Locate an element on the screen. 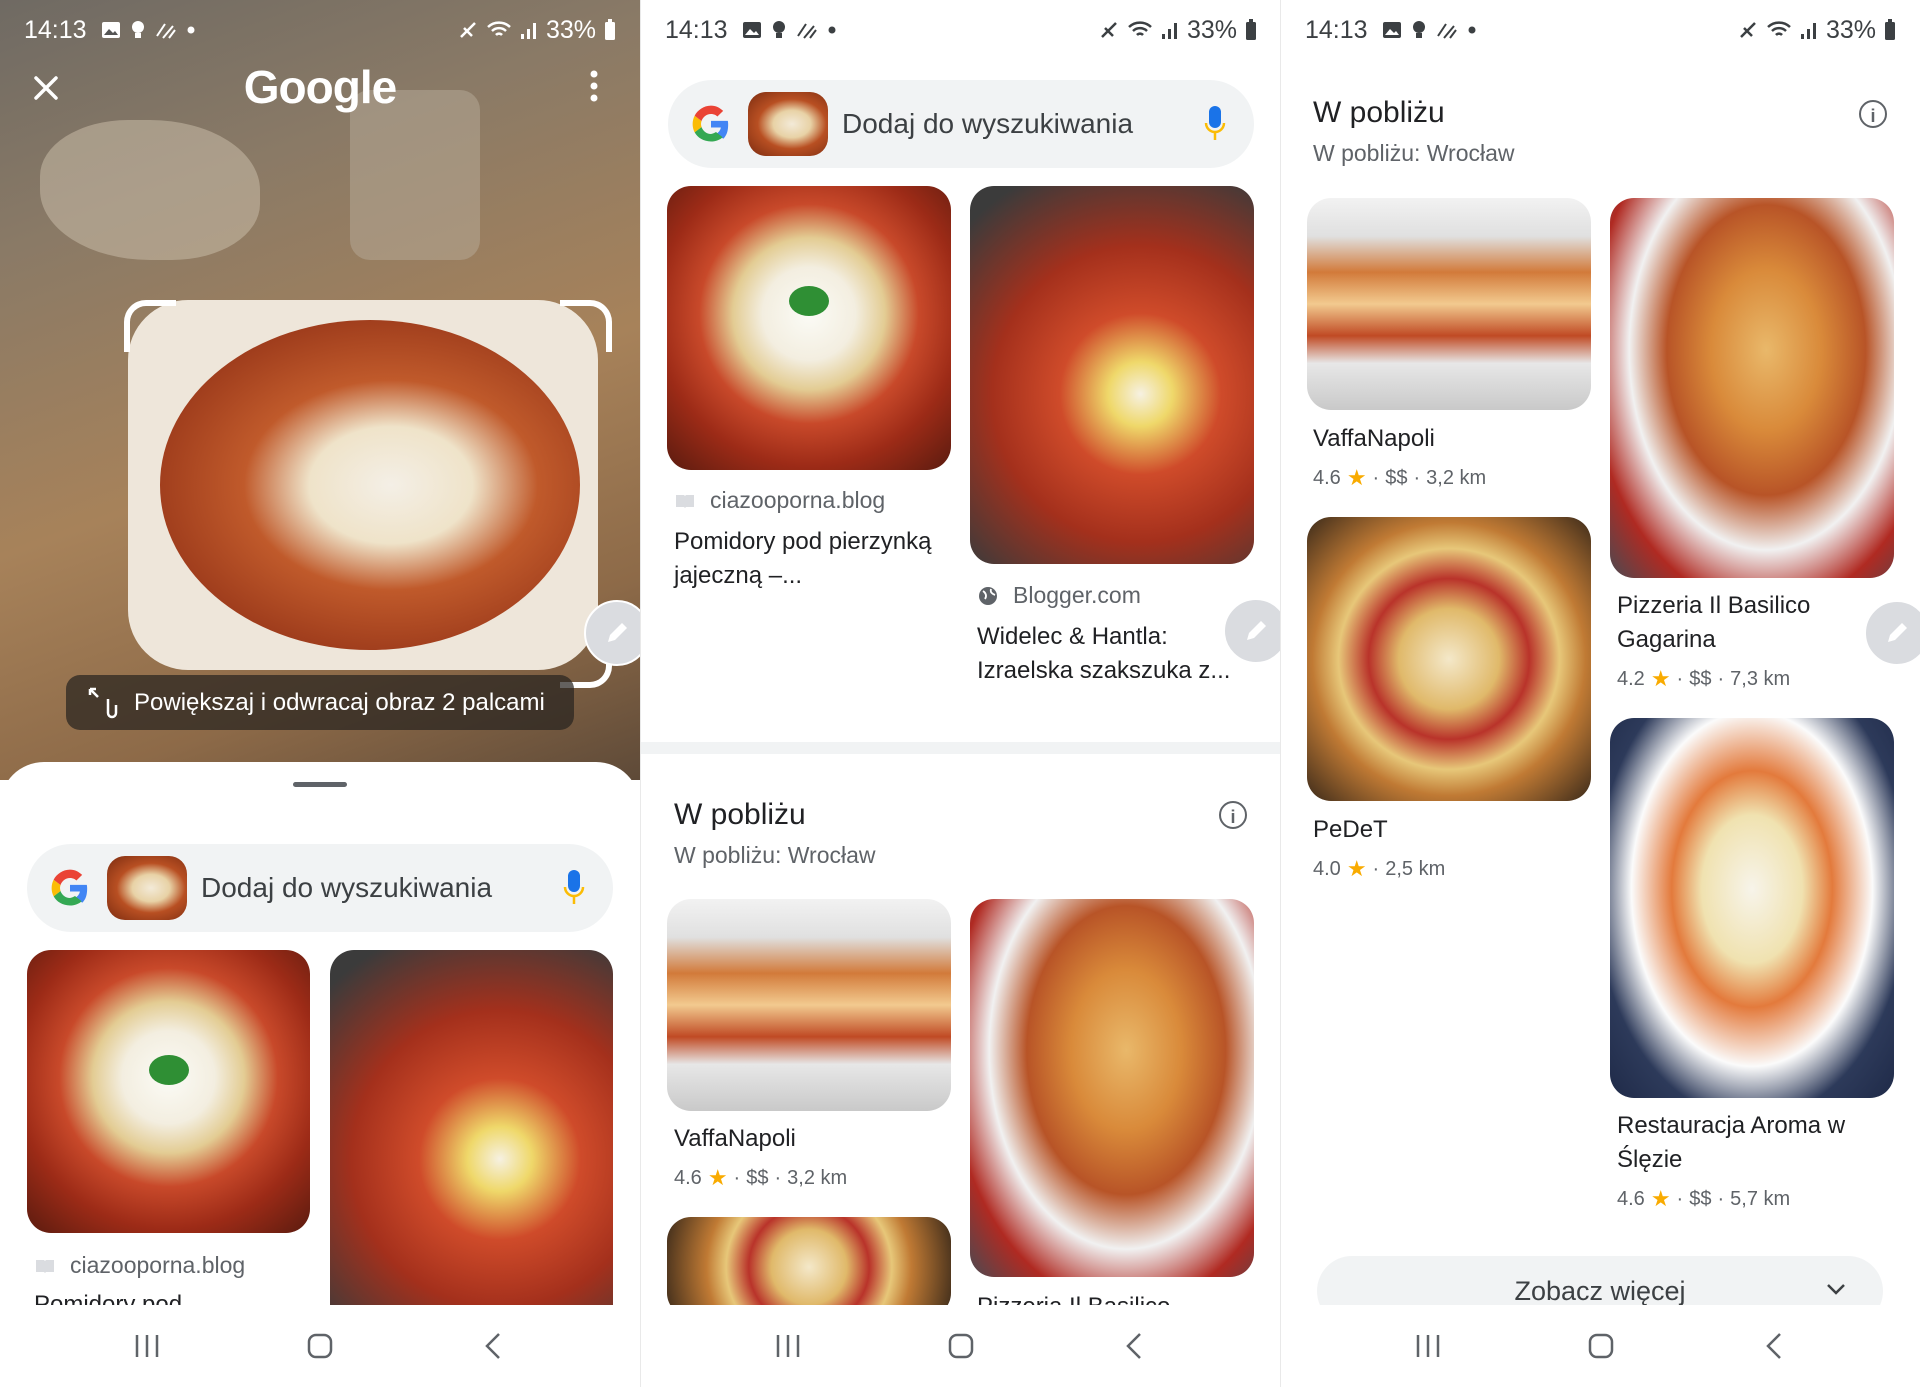 The width and height of the screenshot is (1920, 1387). crop-corner-top-left is located at coordinates (150, 326).